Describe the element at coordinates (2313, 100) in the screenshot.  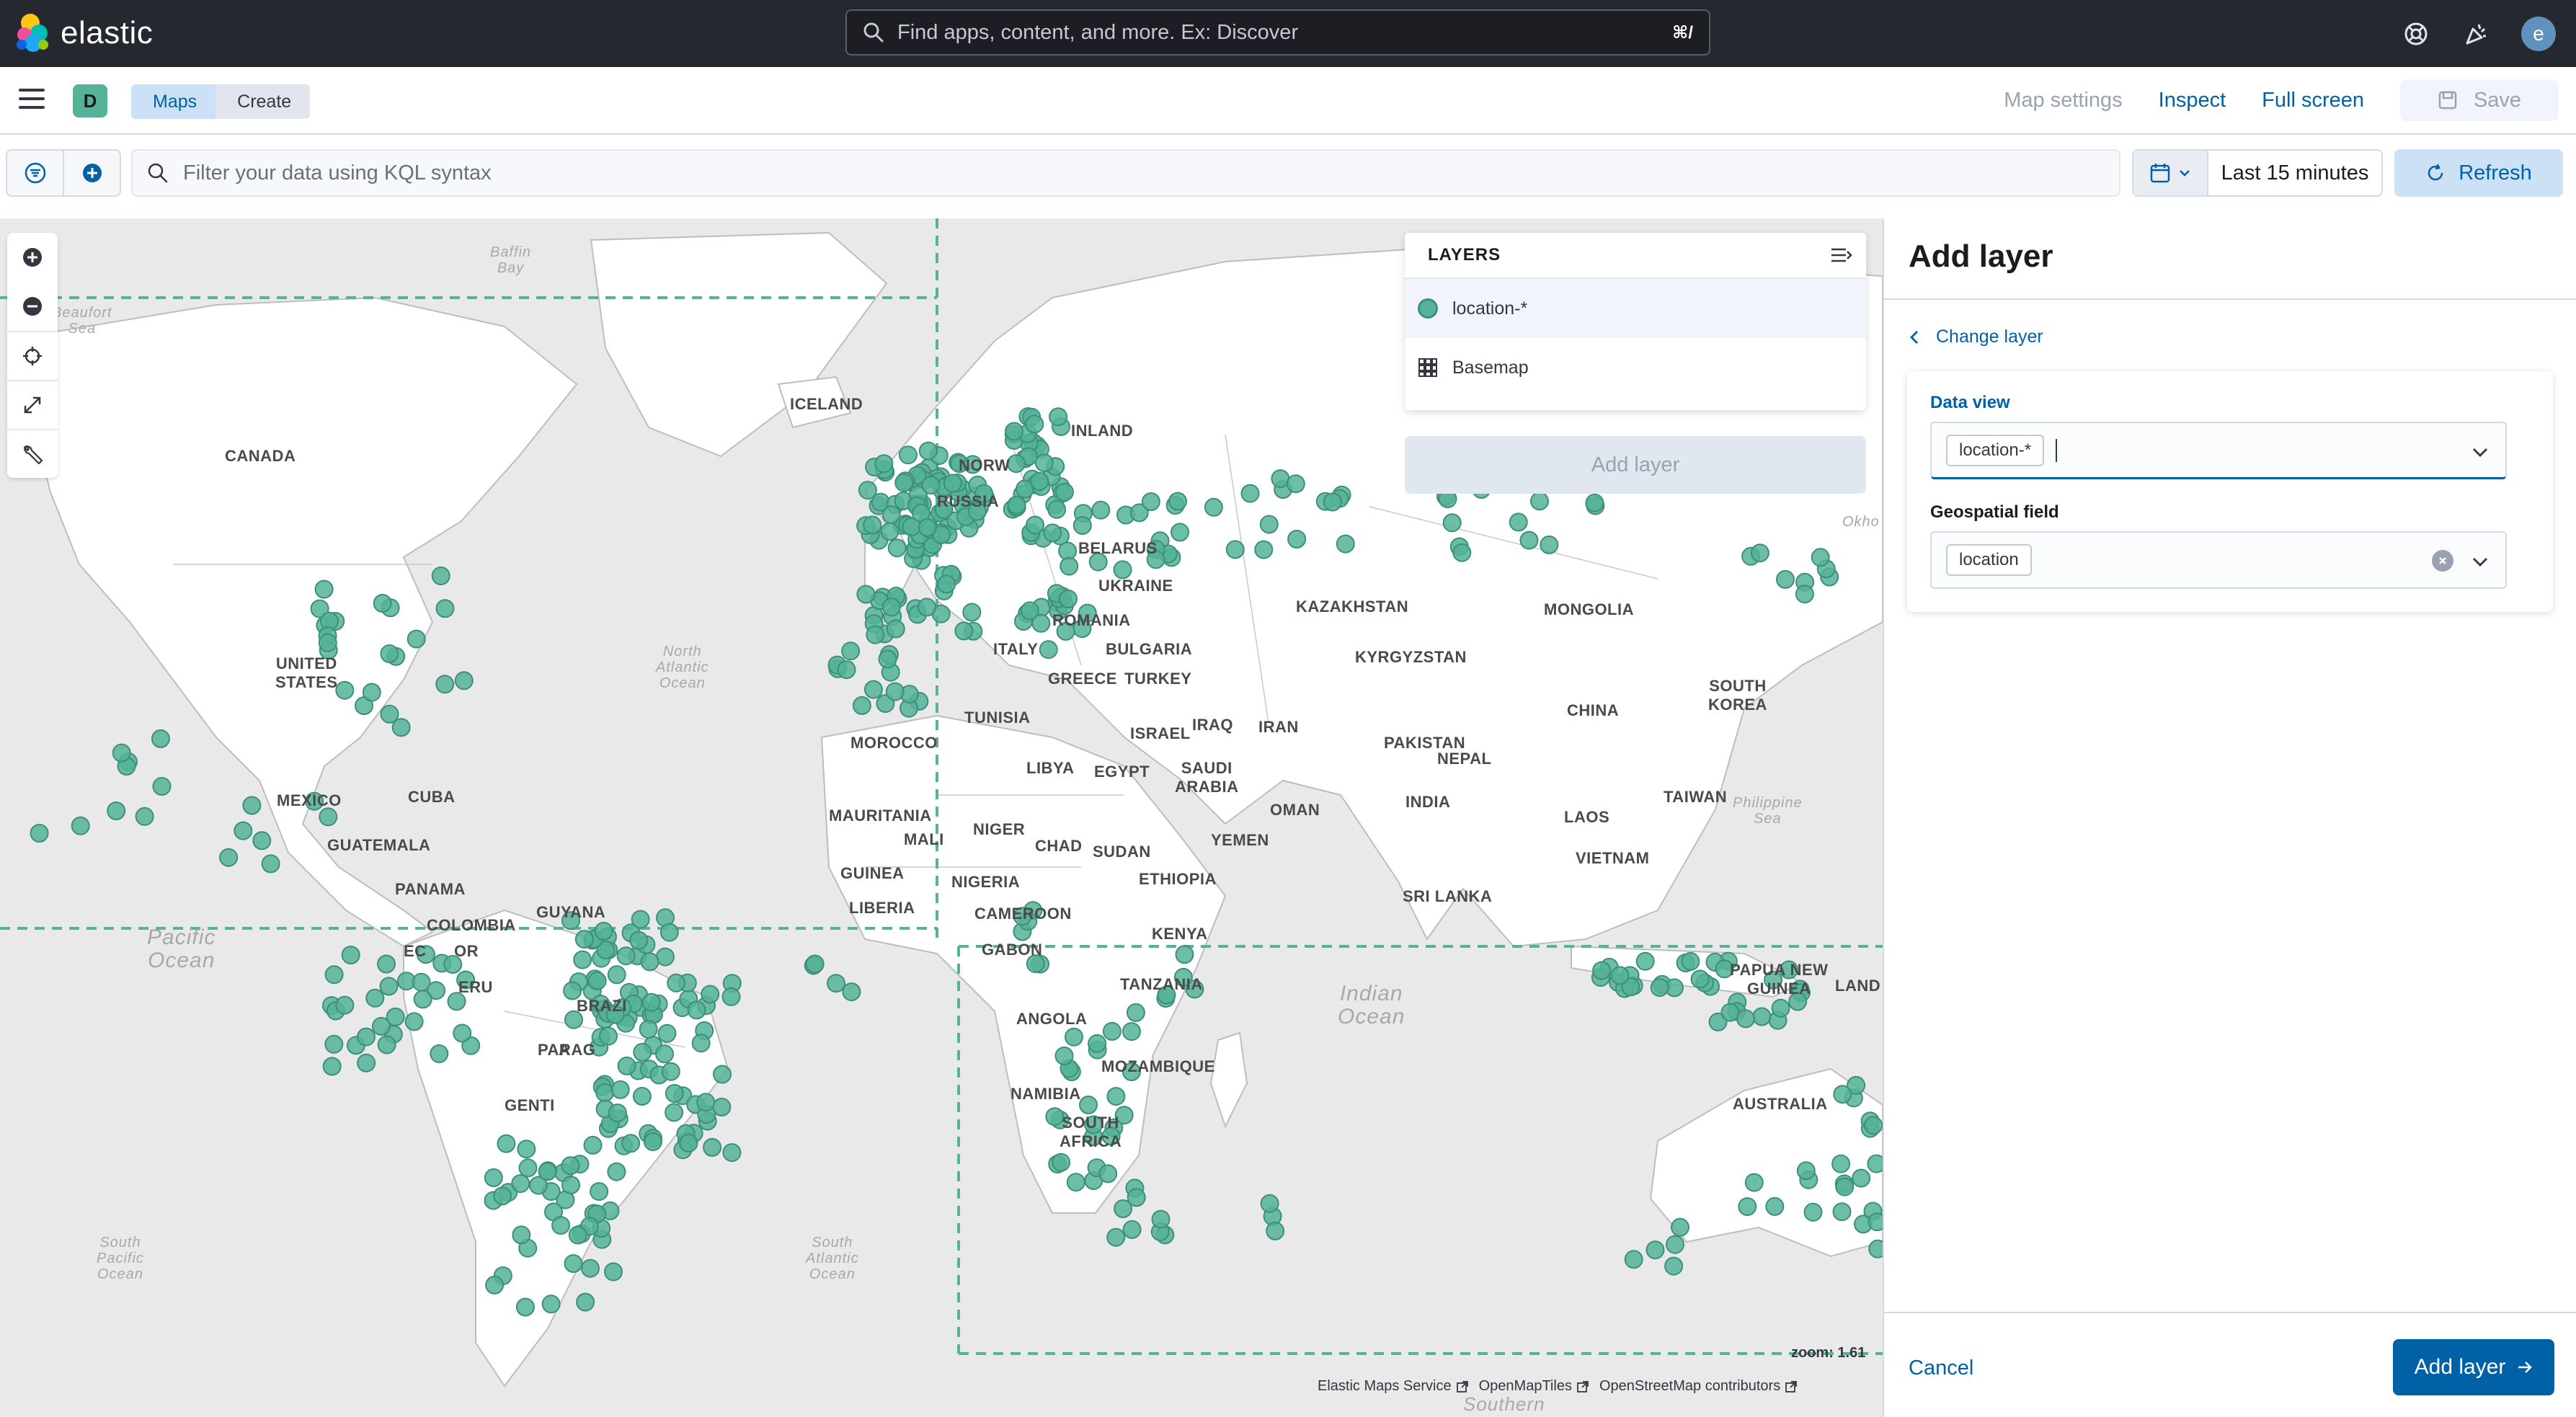
I see `full-screen-link: Full screen` at that location.